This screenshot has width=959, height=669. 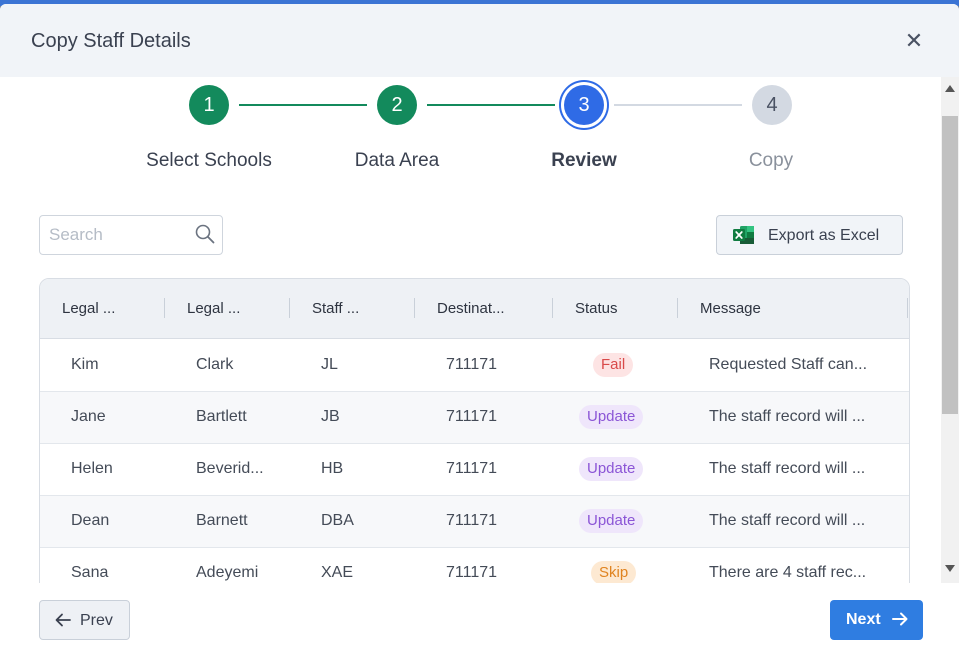 I want to click on column-header-status: Status, so click(x=596, y=308).